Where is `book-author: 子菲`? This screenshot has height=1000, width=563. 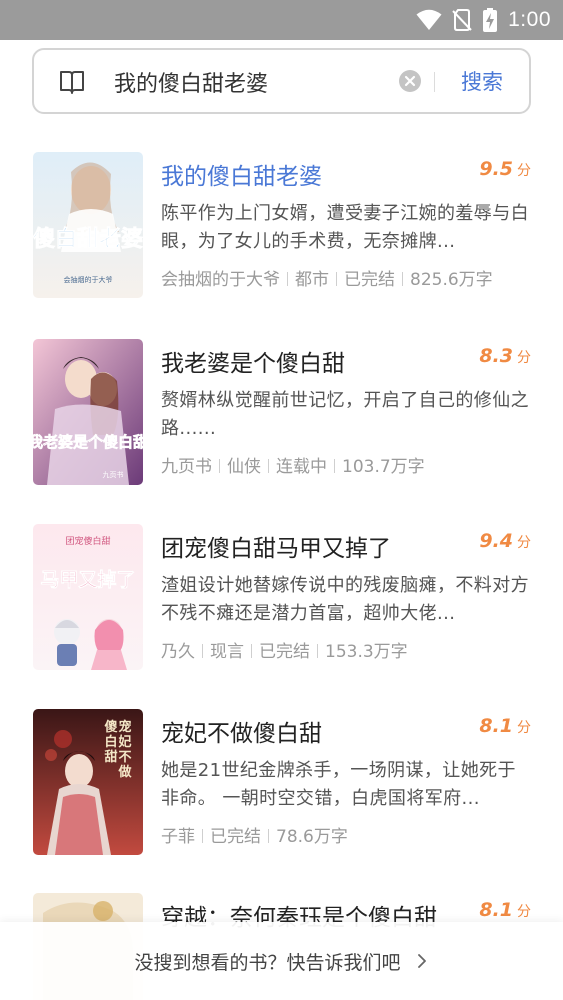
book-author: 子菲 is located at coordinates (178, 837).